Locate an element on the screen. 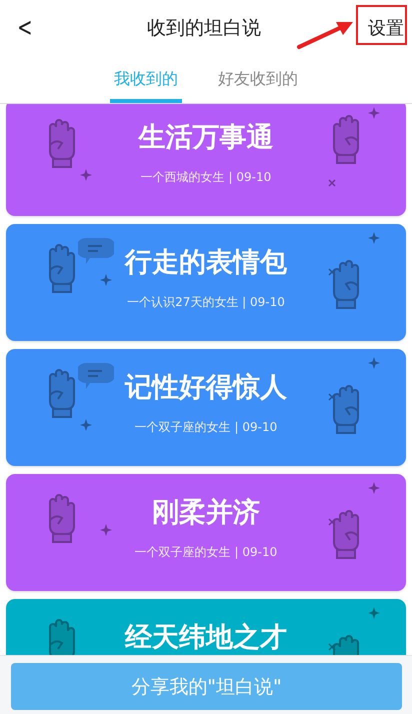  card-subtitle: 一个西城的女生 | 09-10 is located at coordinates (206, 177).